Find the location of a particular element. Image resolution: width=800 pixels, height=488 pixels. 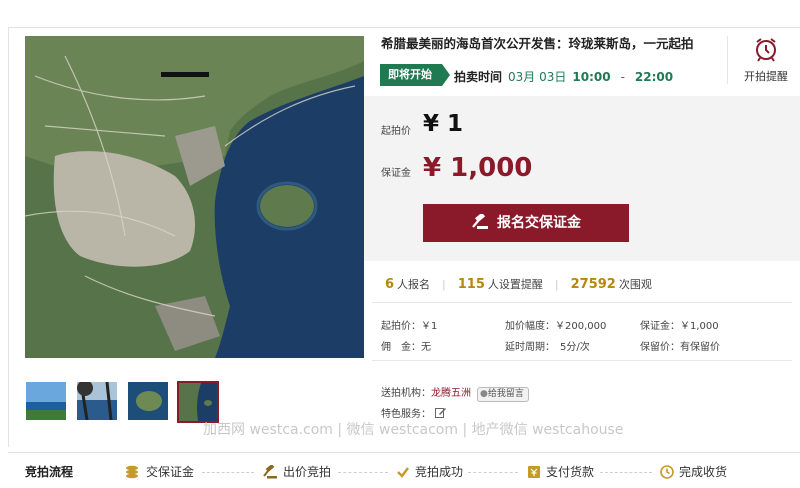

signup-deposit-button: 报名交保证金 is located at coordinates (526, 223).